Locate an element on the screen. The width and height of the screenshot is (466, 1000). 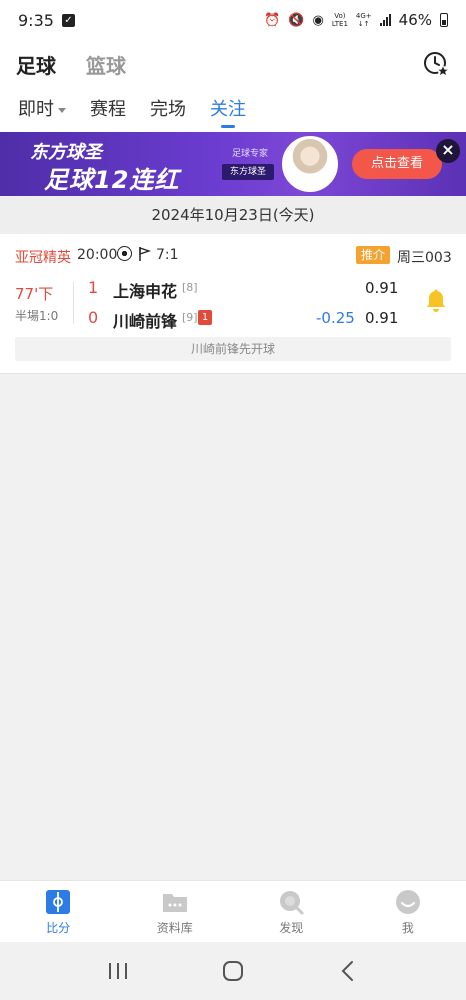
banner-expert-tag: 足球专家 is located at coordinates (250, 154).